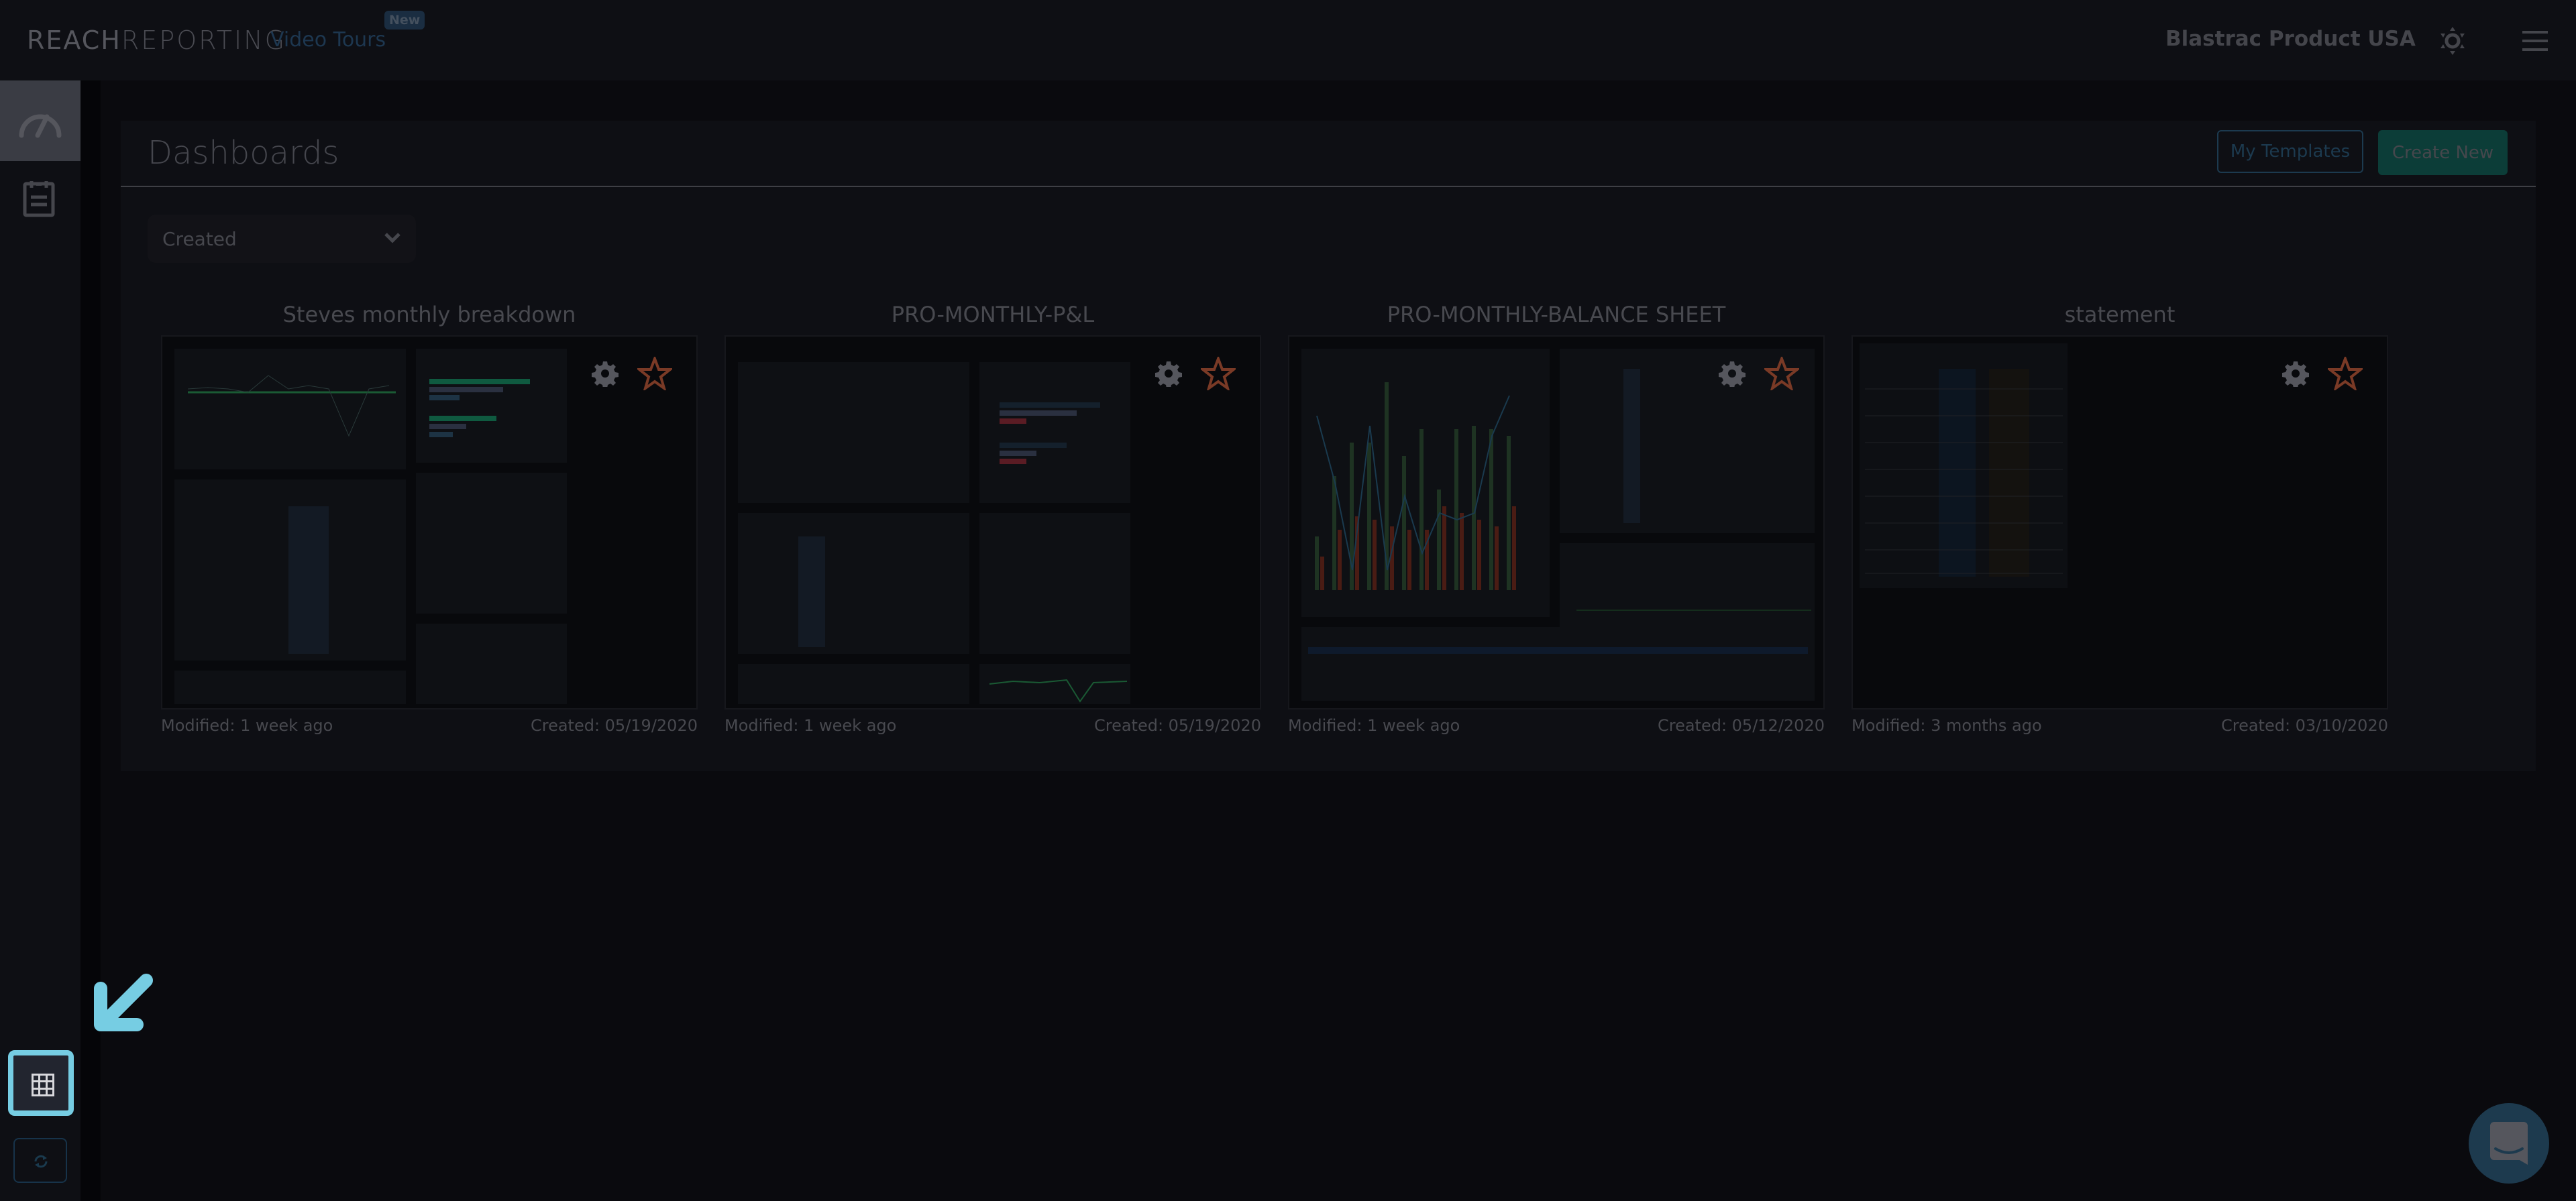 The image size is (2576, 1201). Describe the element at coordinates (2304, 725) in the screenshot. I see `created-date: Created: 03/10/2020` at that location.